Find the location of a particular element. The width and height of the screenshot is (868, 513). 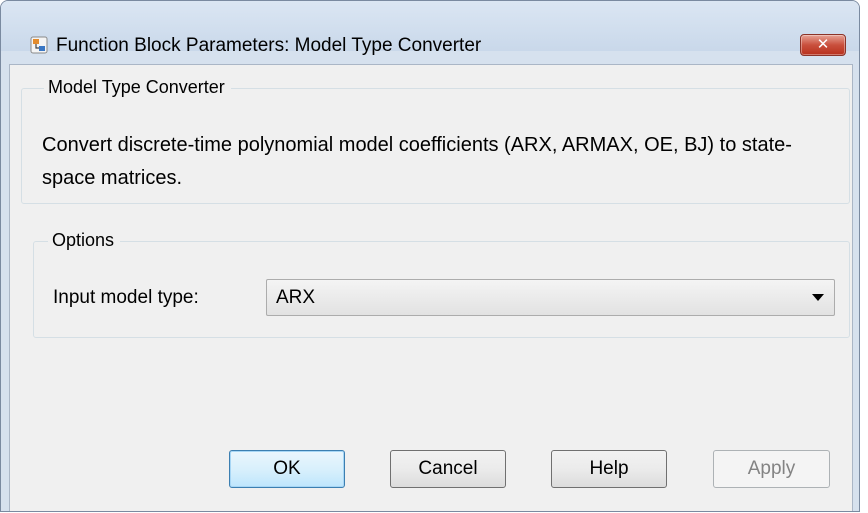

options-group-title: Options is located at coordinates (84, 240).